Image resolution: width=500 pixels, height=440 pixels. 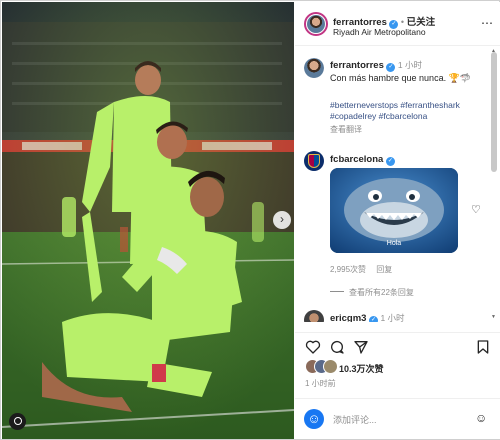 I want to click on next-photo-button: ›, so click(x=282, y=220).